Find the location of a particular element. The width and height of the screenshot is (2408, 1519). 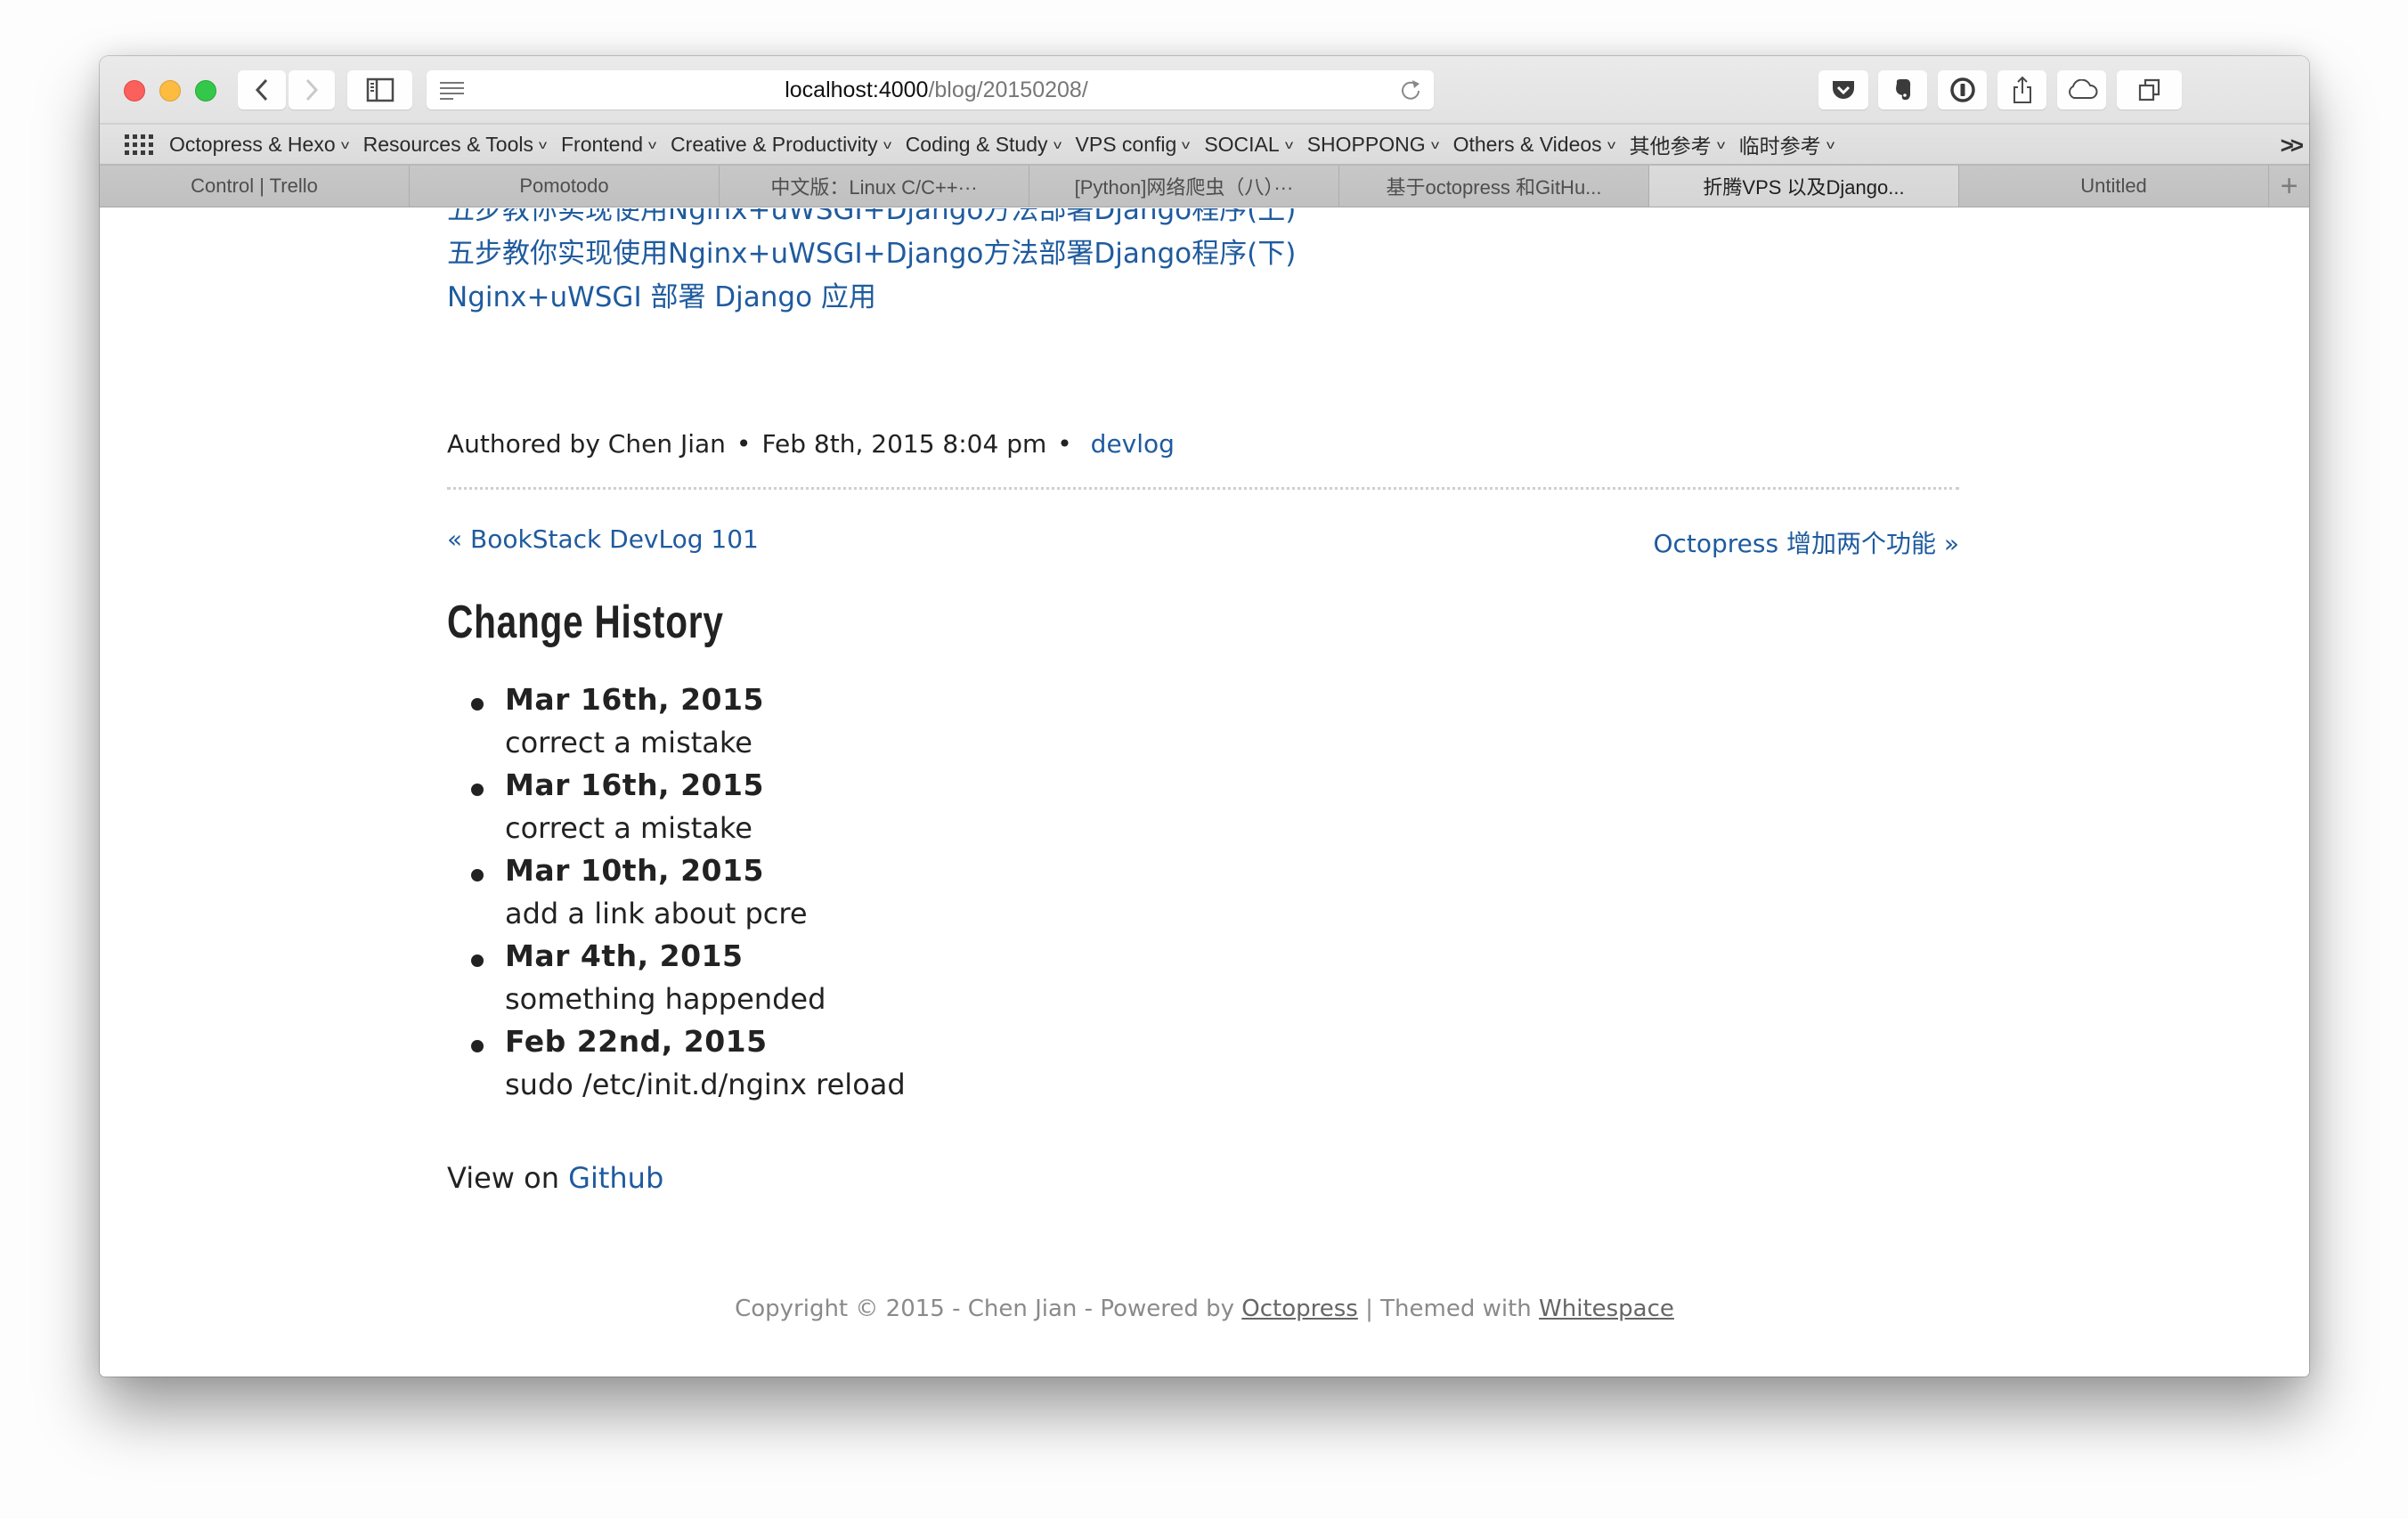

tab: [Python]网络爬虫（八）··· is located at coordinates (1184, 186).